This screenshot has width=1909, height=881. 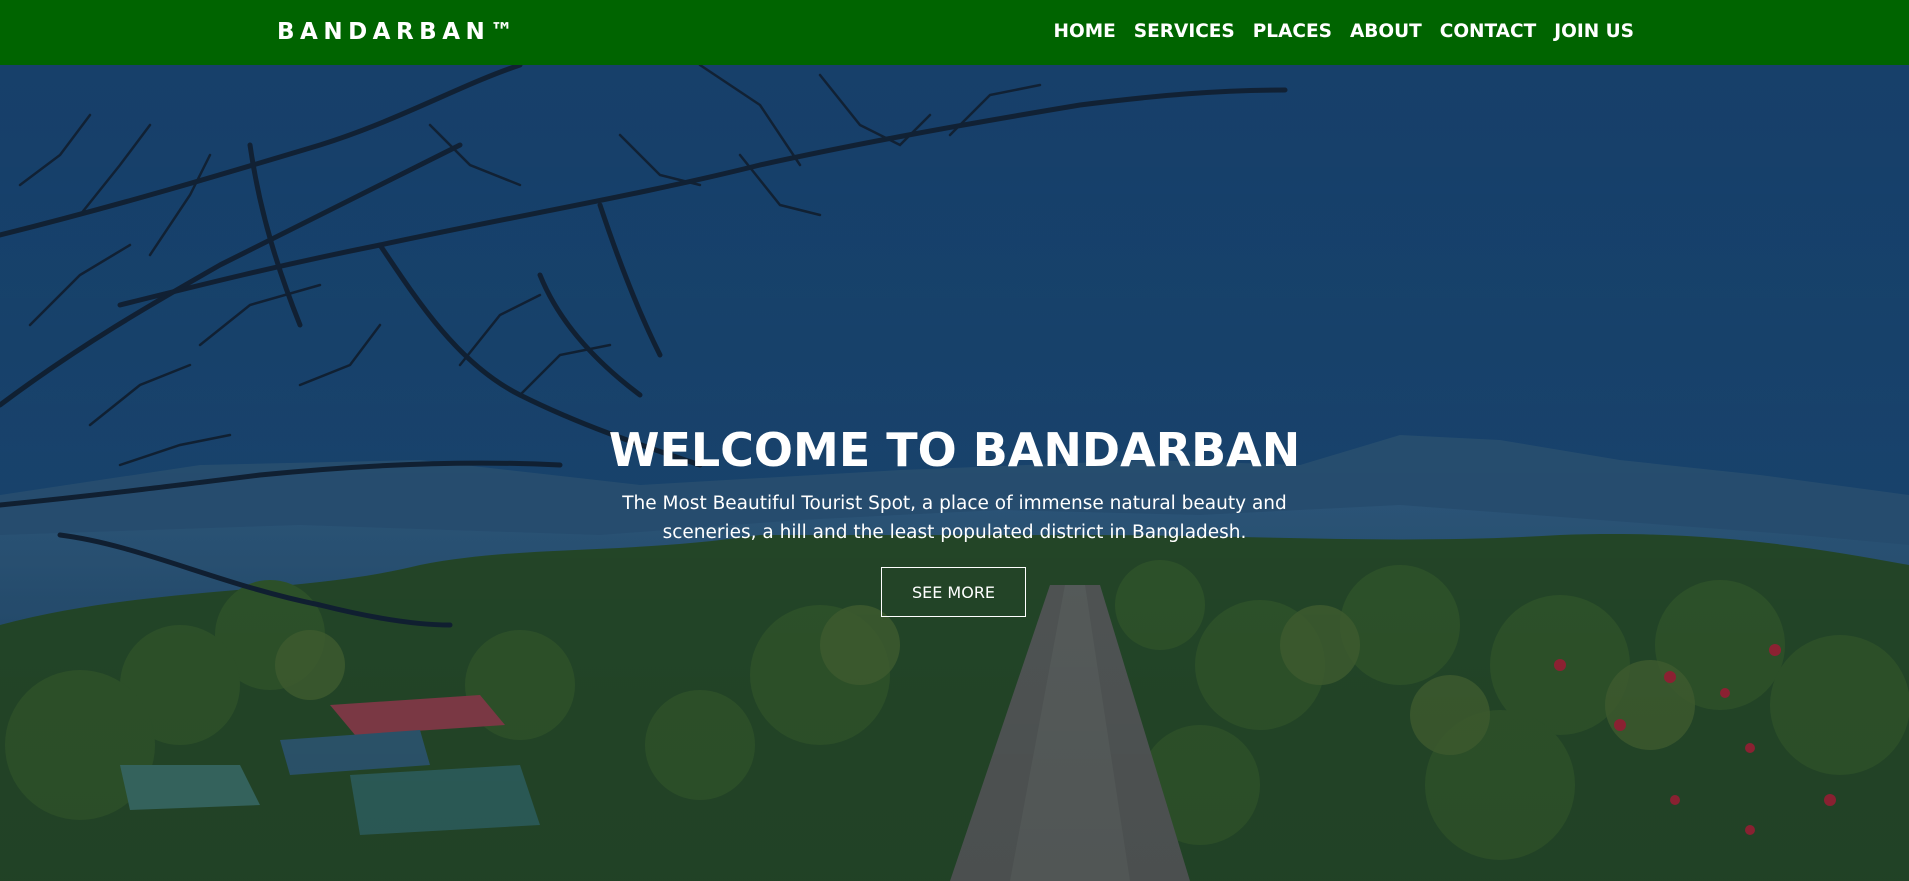 I want to click on nav-link-places: PLACES, so click(x=1292, y=31).